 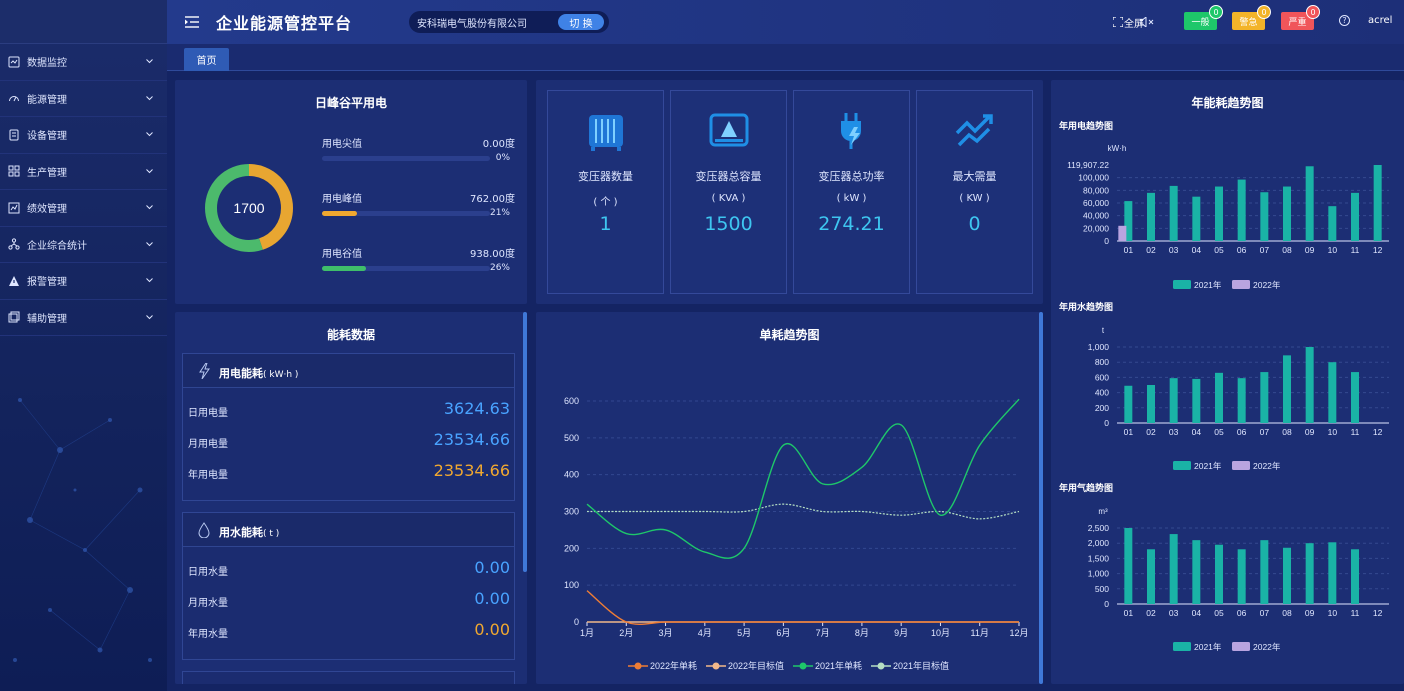 What do you see at coordinates (881, 666) in the screenshot?
I see `trend-legend-marker` at bounding box center [881, 666].